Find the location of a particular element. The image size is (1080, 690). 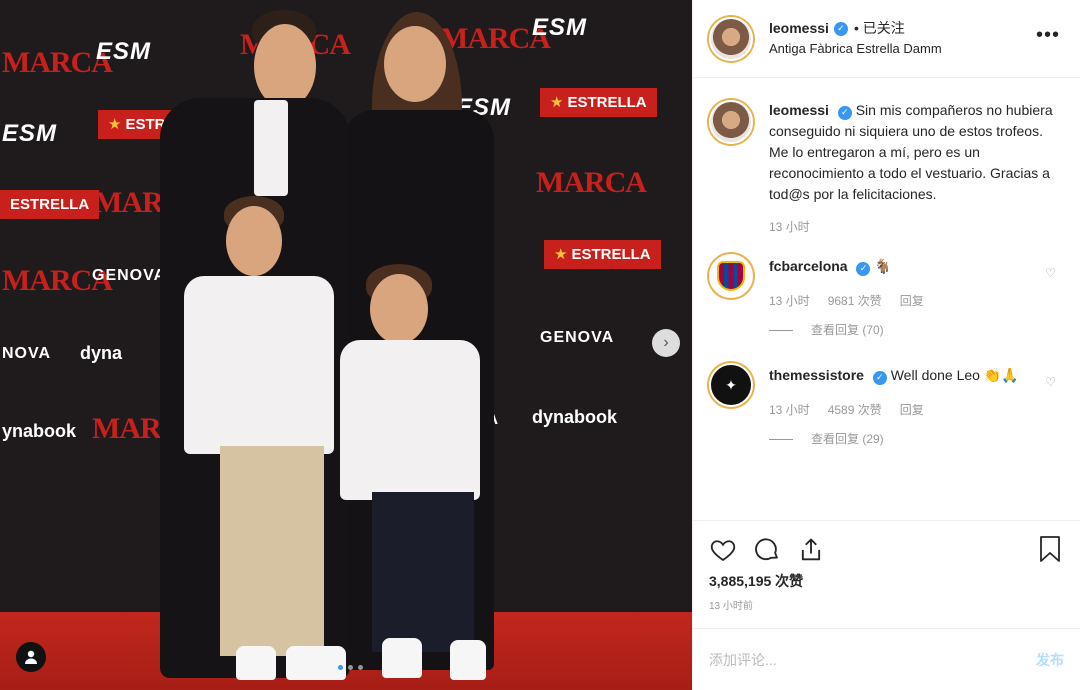

caption-username: leomessi is located at coordinates (799, 110).